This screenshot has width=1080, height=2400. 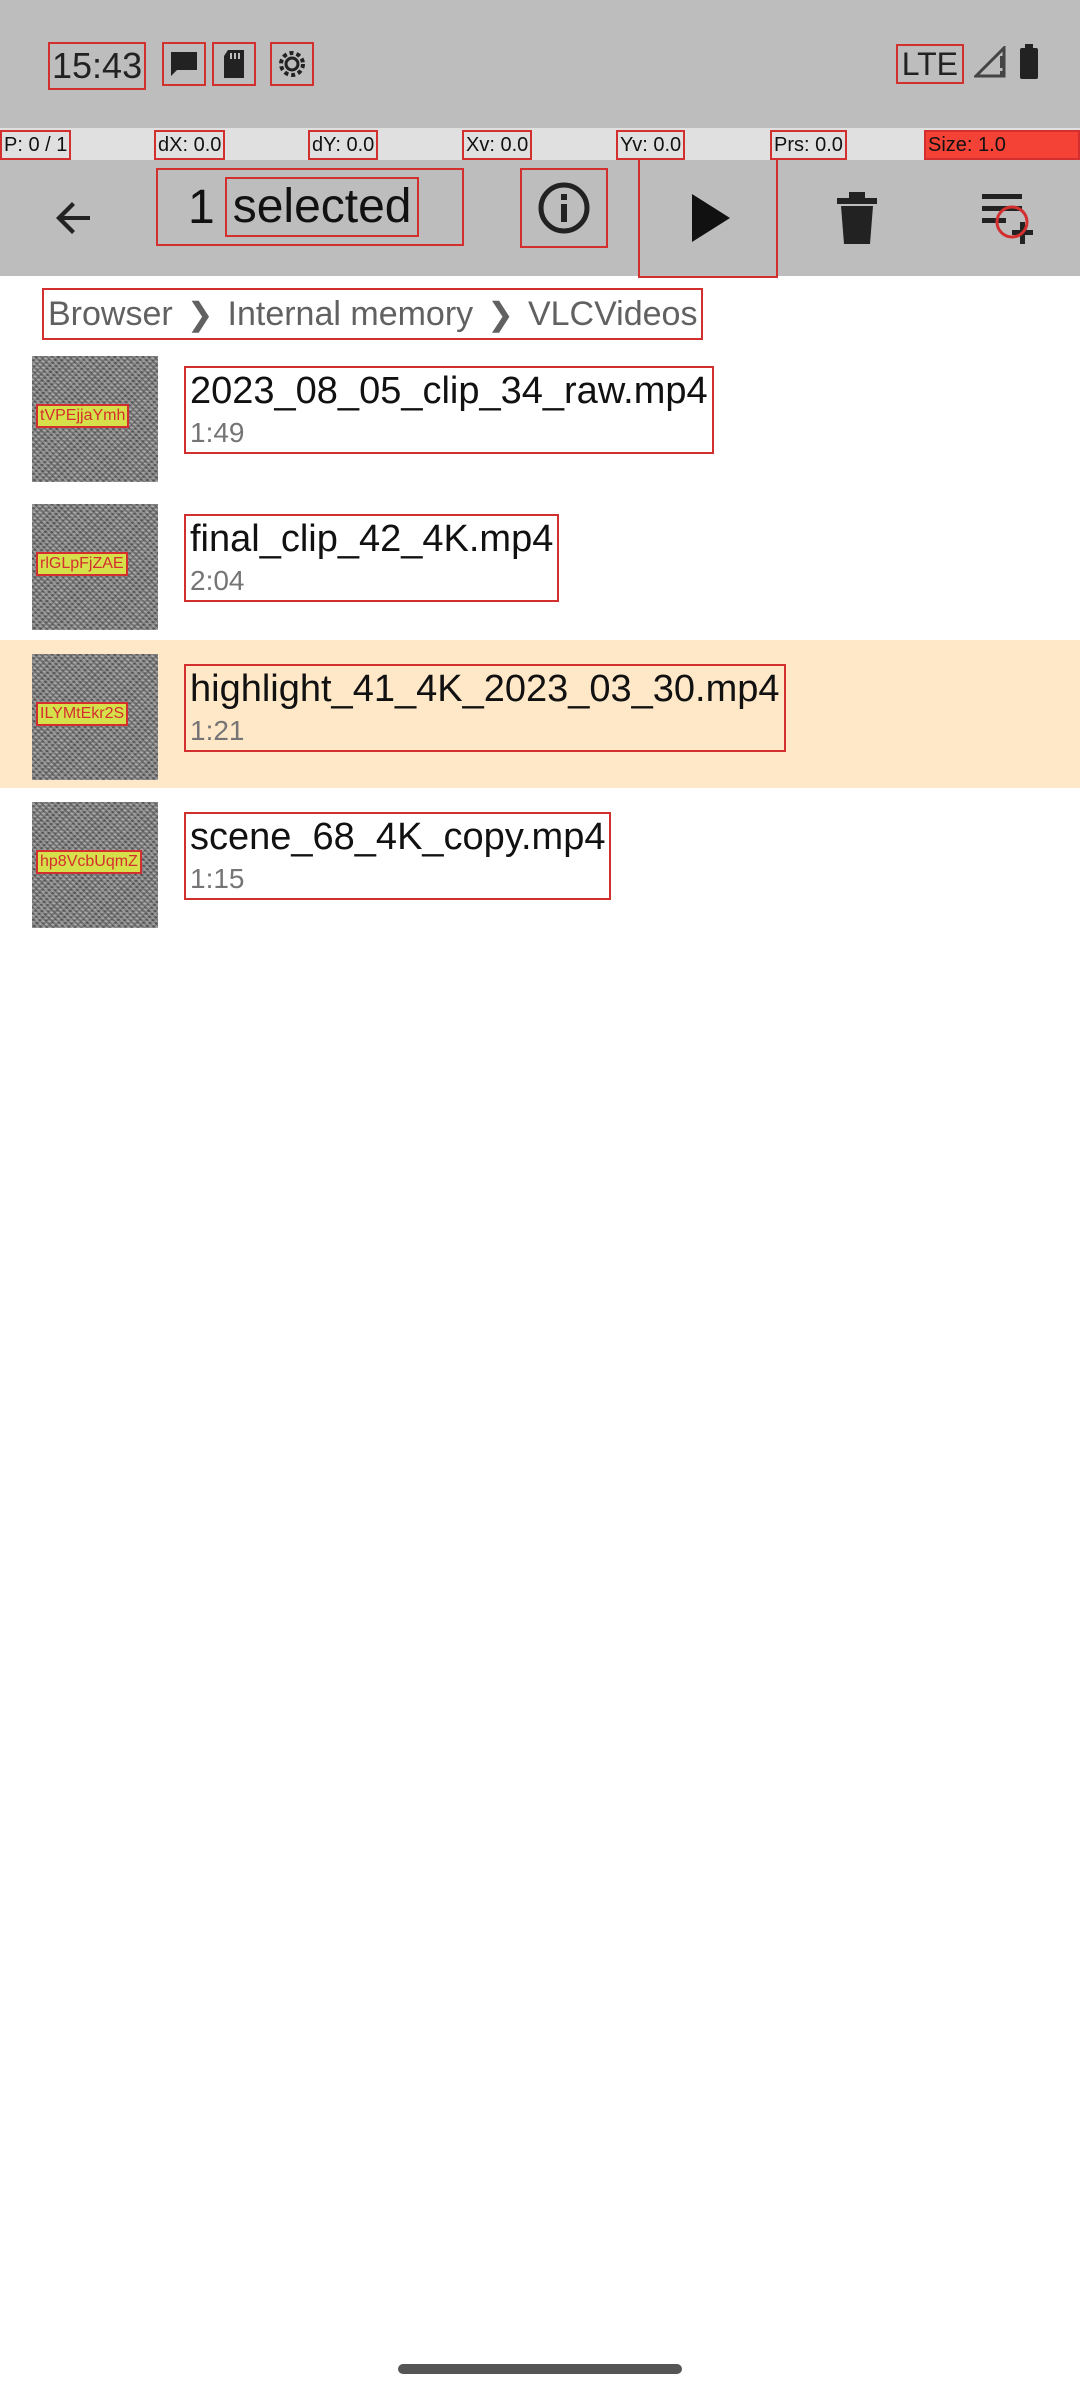 What do you see at coordinates (967, 64) in the screenshot?
I see `status-right-group: LTE` at bounding box center [967, 64].